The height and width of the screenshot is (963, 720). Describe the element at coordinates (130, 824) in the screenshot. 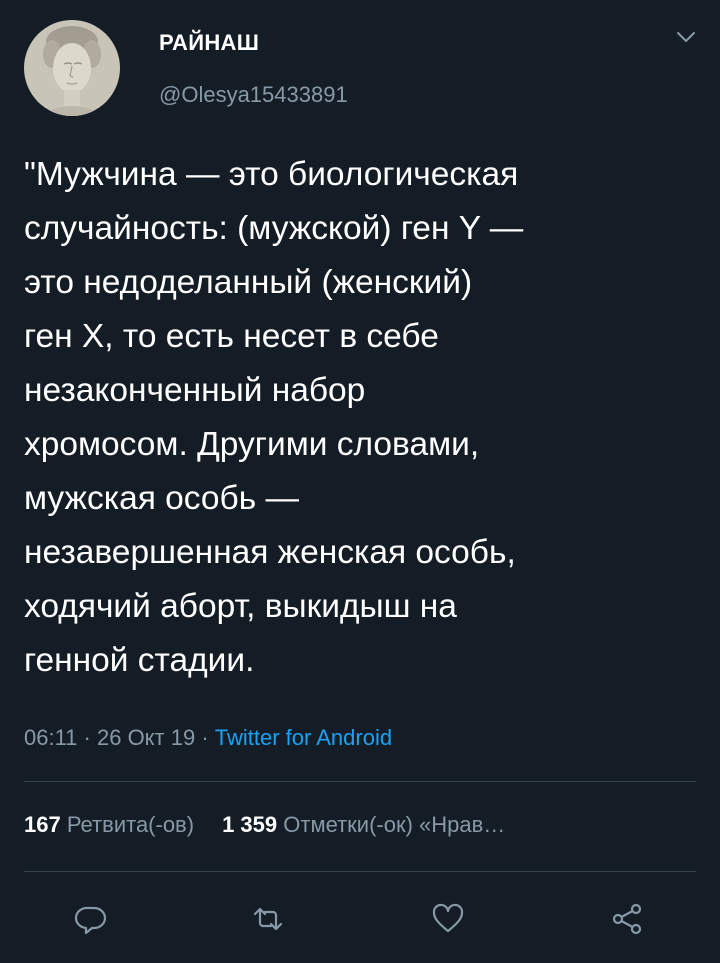

I see `retweets-label: Ретвита(-ов)` at that location.